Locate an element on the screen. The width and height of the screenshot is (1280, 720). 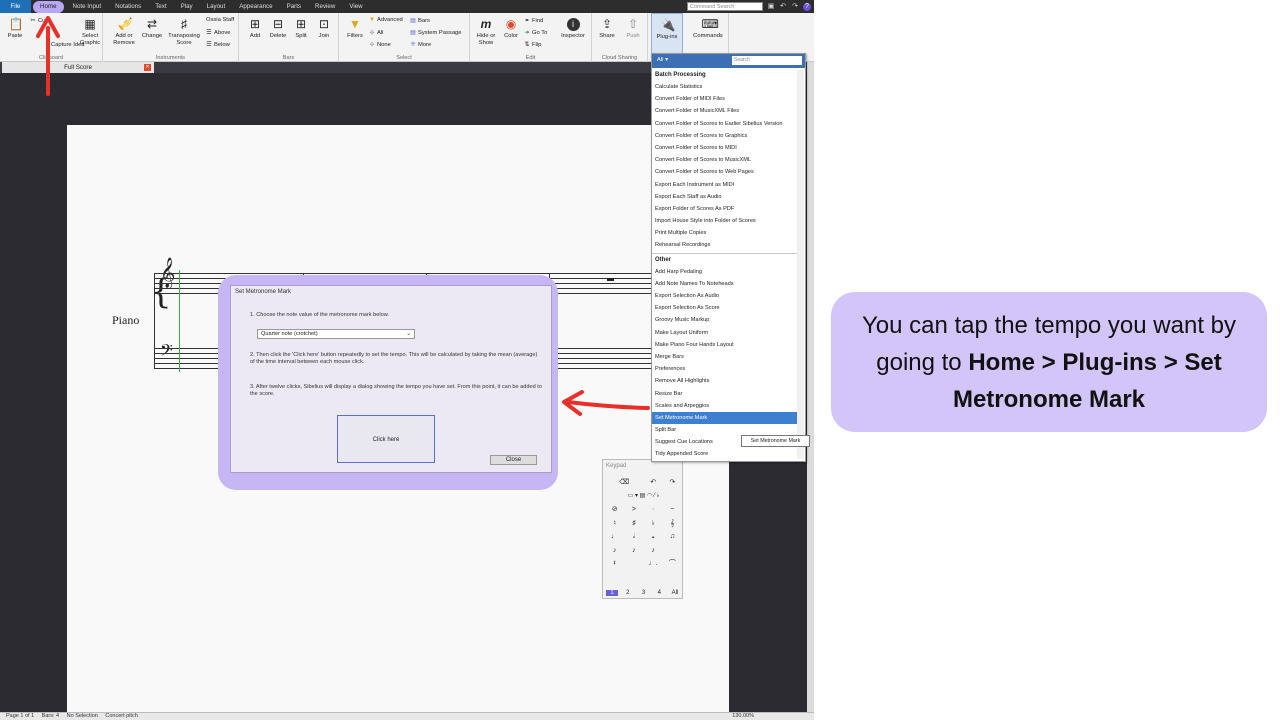
rest-key: 𝄽 is located at coordinates (614, 564).